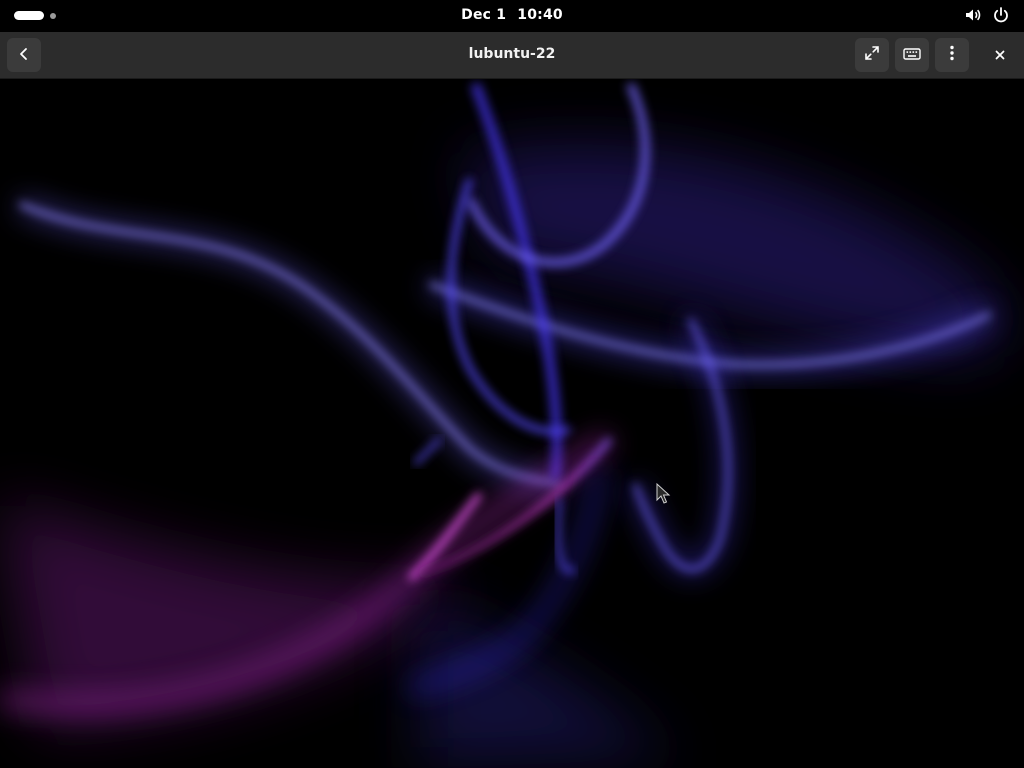  I want to click on date-label: Dec 1, so click(484, 15).